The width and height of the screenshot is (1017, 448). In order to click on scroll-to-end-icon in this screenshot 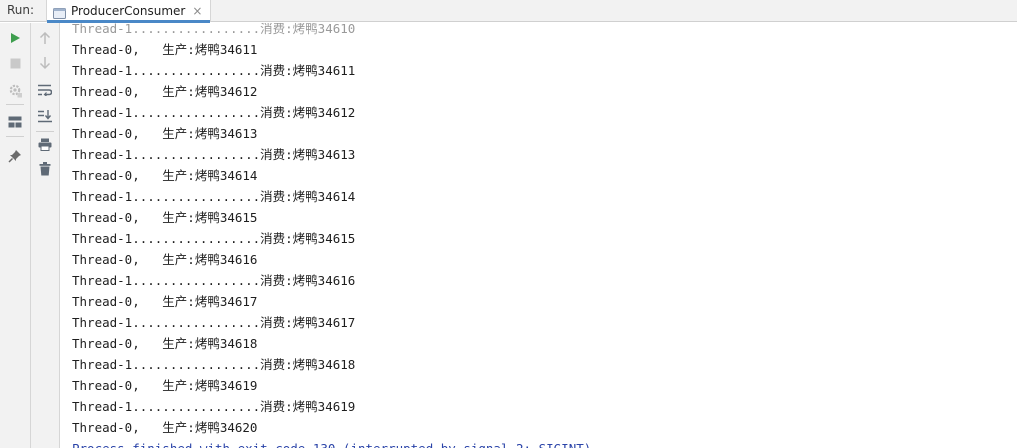, I will do `click(45, 116)`.